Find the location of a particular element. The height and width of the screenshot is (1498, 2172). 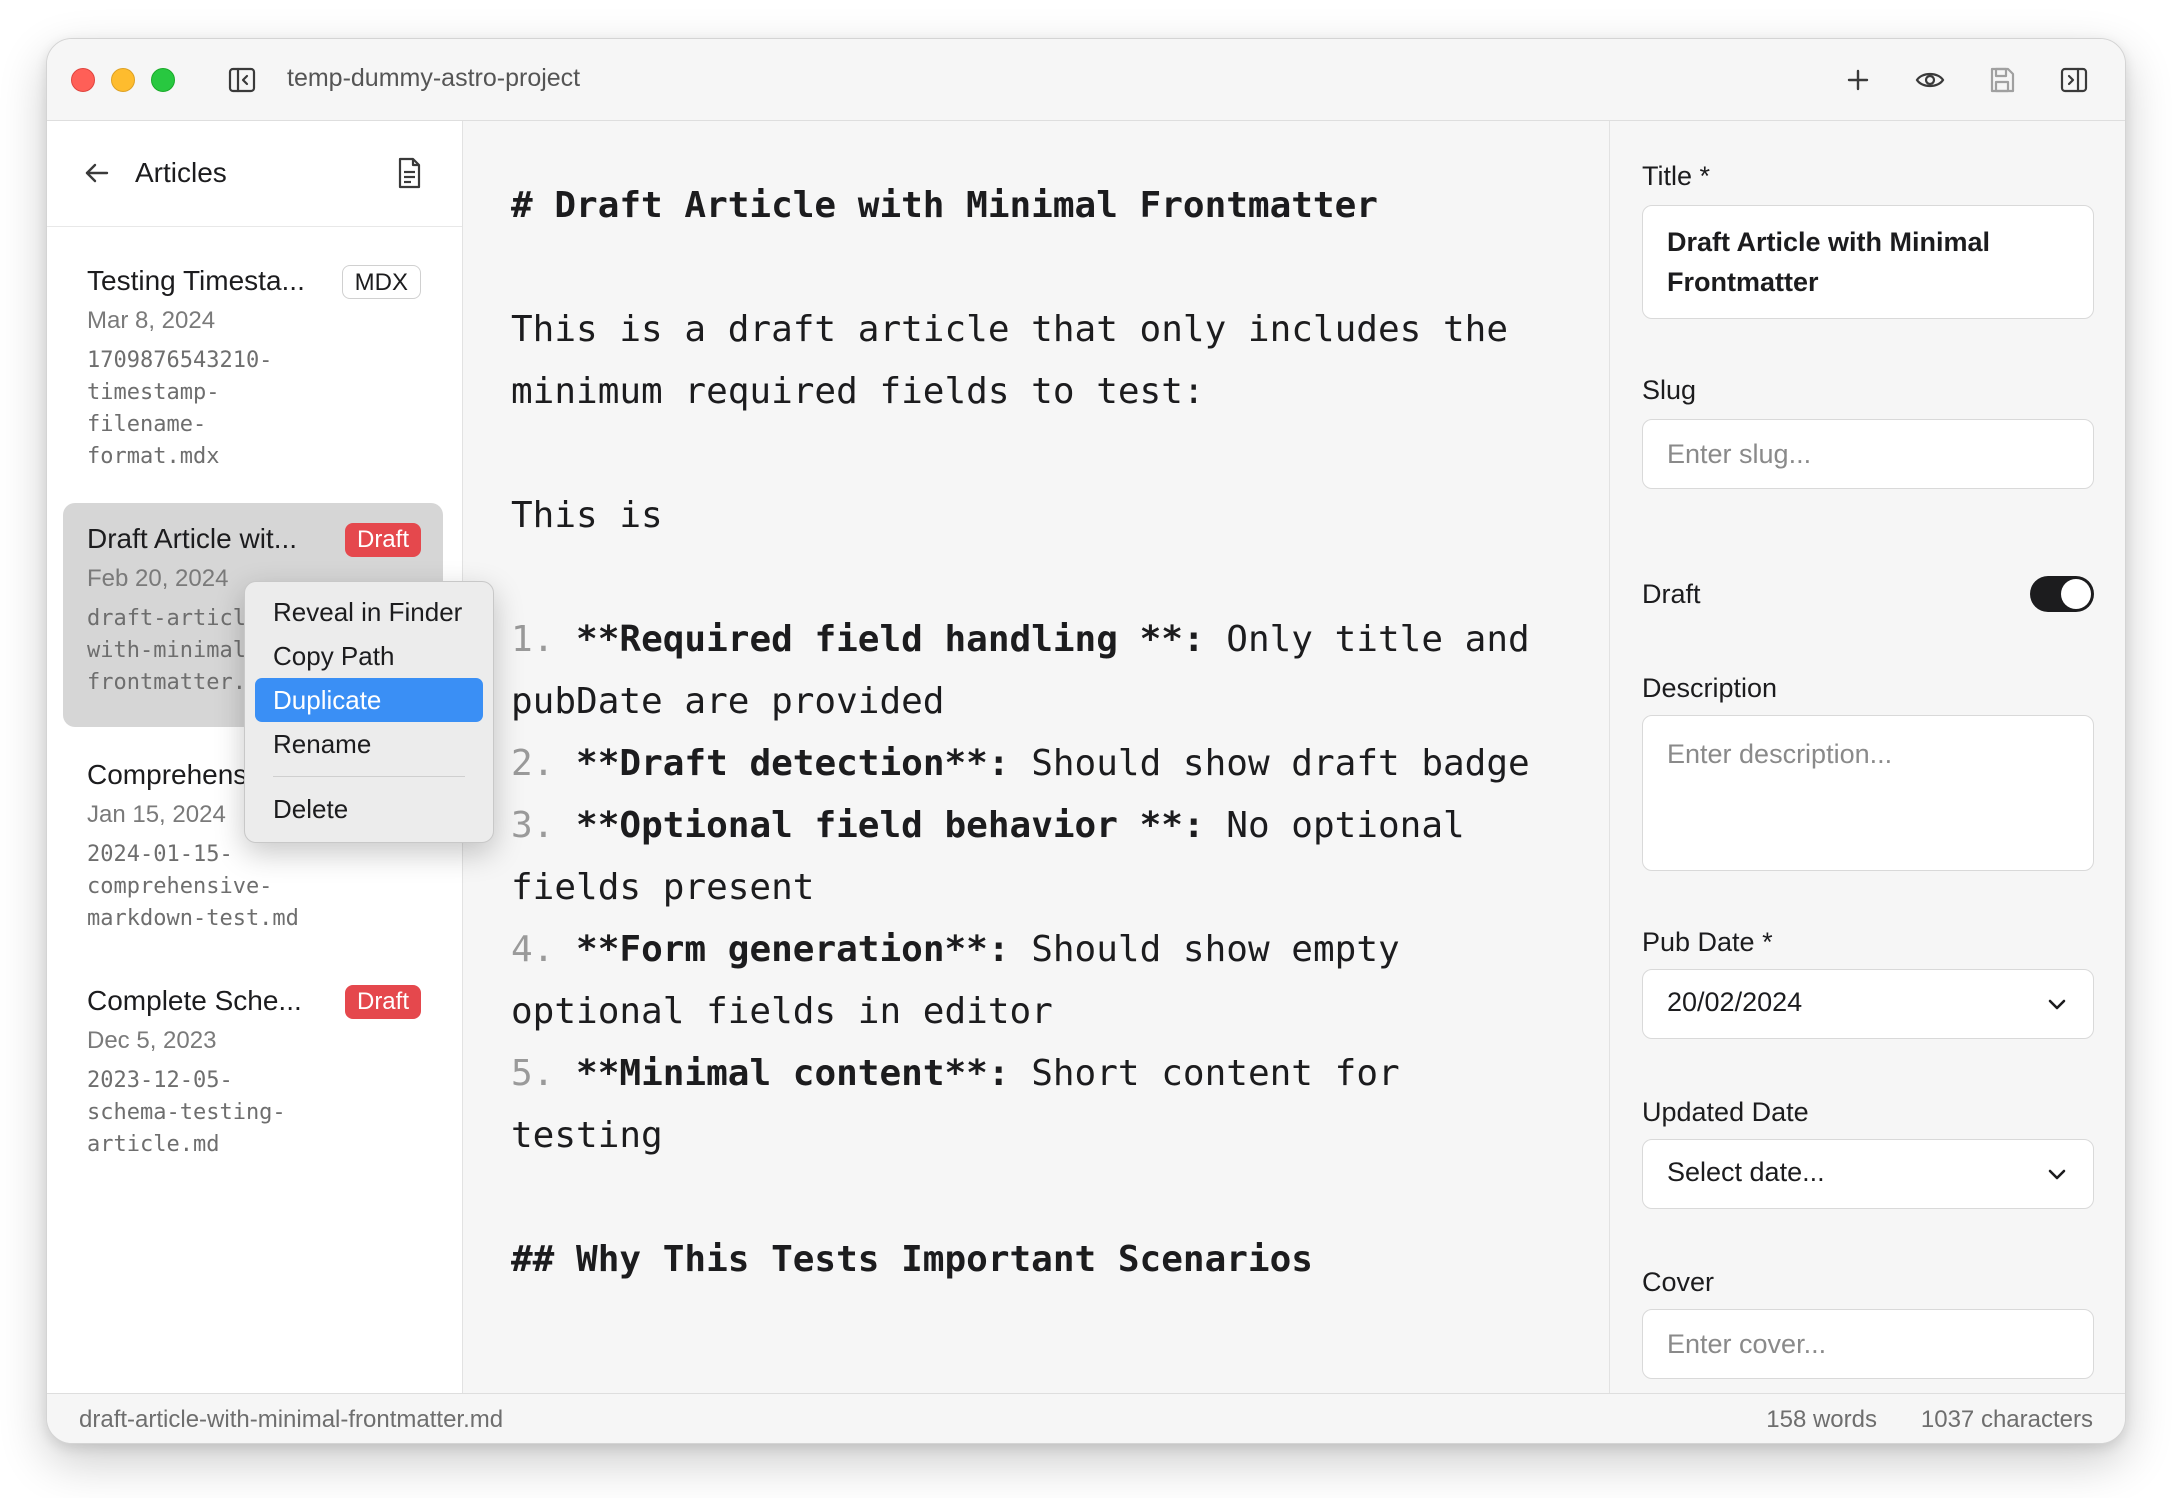

sidebar-header: Articles is located at coordinates (254, 174).